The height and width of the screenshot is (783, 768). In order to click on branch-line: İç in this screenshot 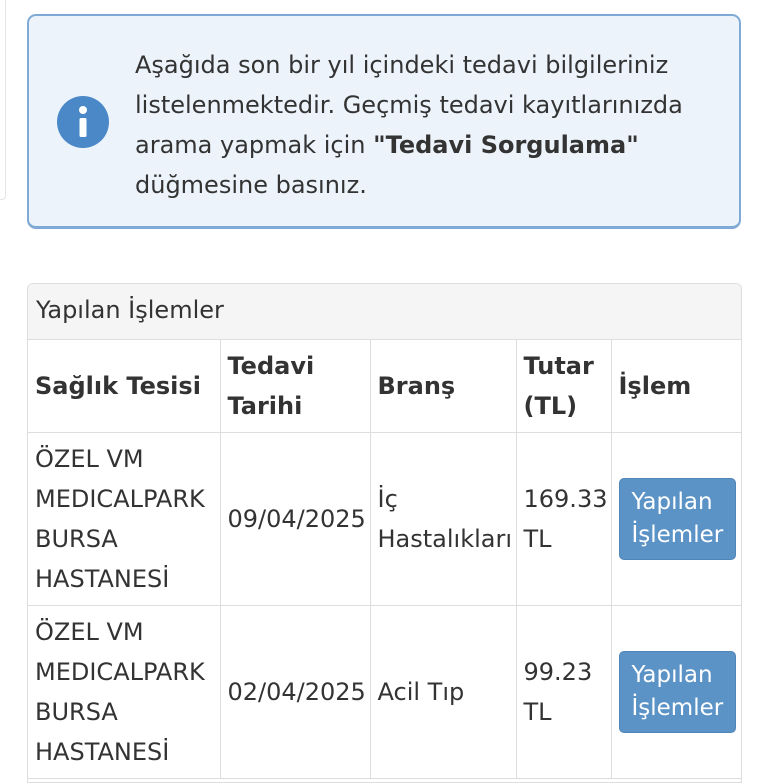, I will do `click(387, 498)`.